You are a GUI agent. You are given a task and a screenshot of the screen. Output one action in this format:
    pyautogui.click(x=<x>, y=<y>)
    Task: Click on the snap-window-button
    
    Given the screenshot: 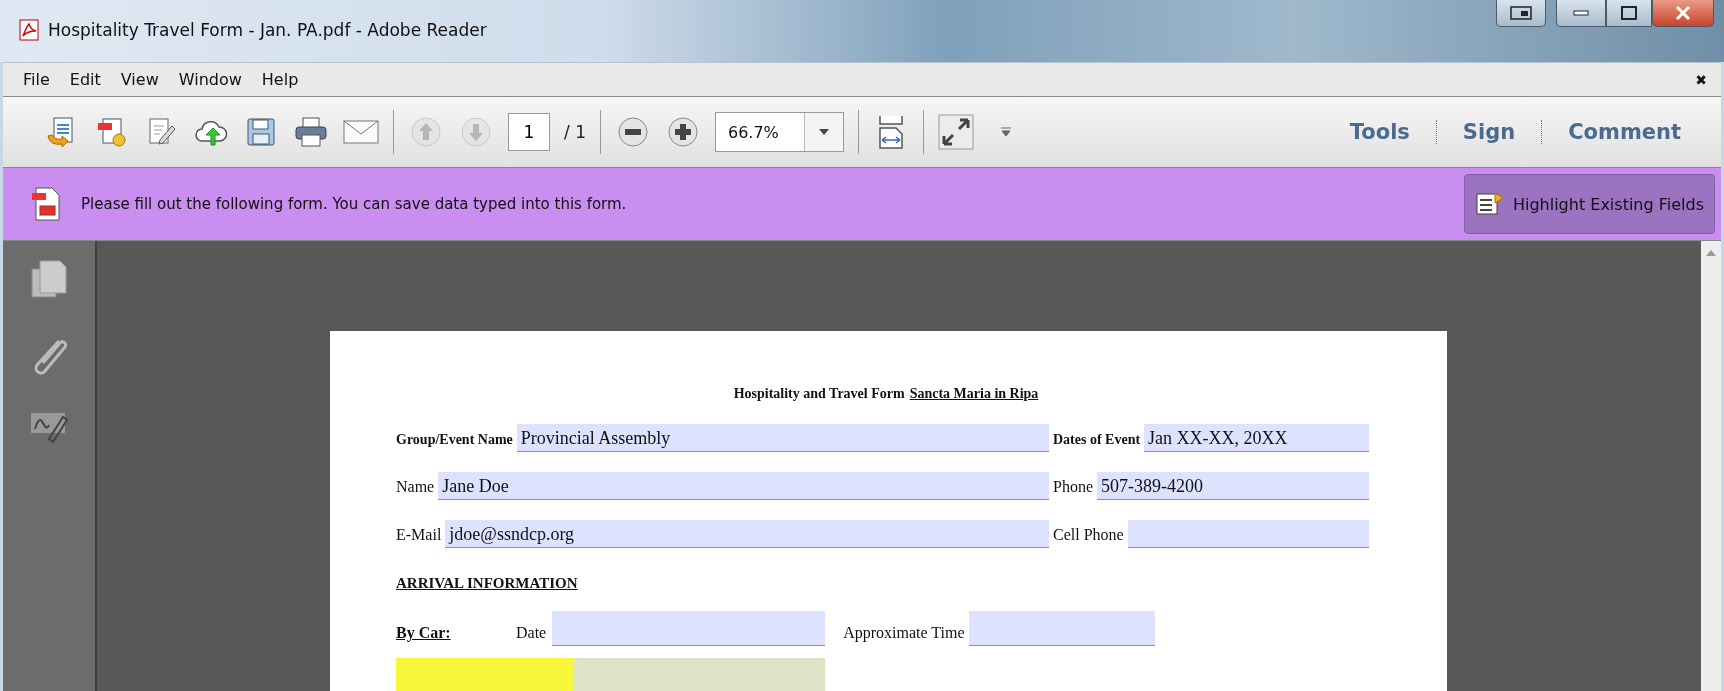 What is the action you would take?
    pyautogui.click(x=1521, y=13)
    